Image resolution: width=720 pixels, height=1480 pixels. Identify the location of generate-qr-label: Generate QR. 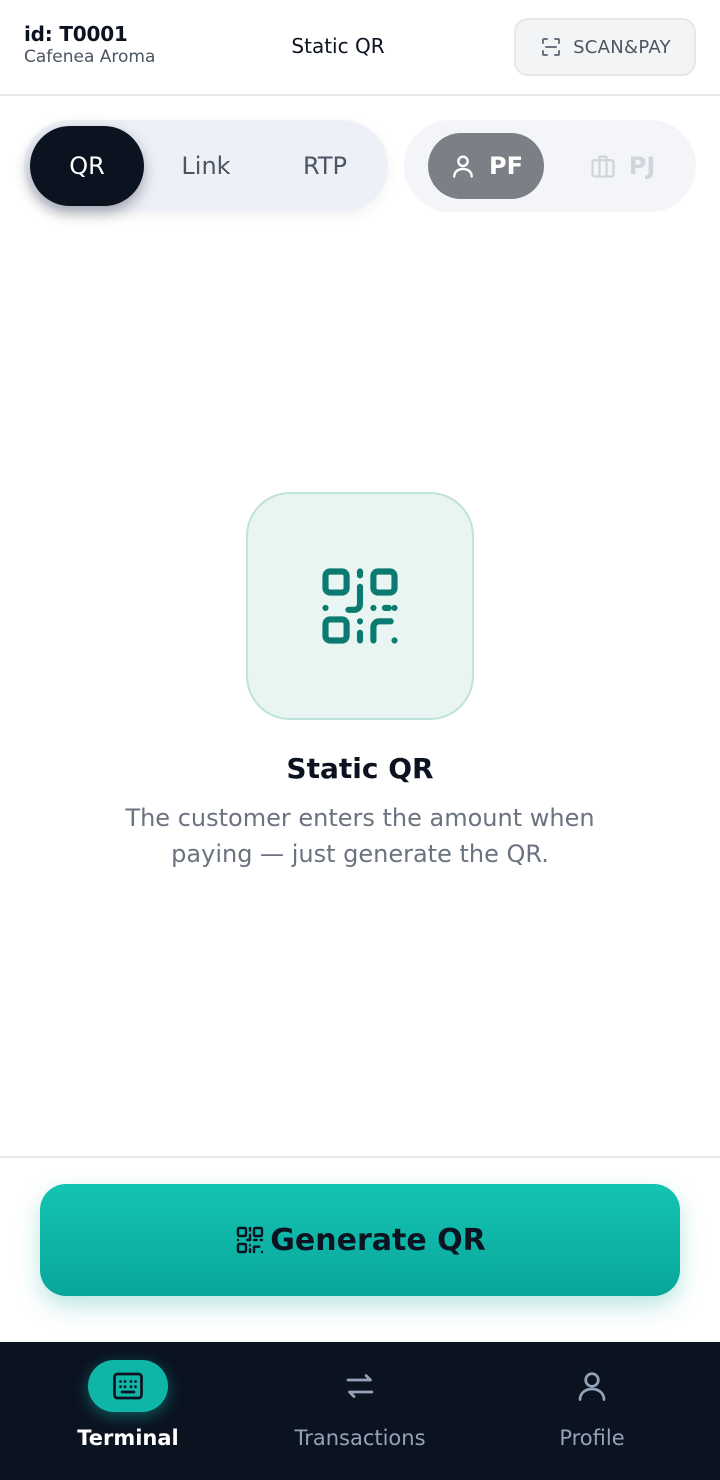
(378, 1240).